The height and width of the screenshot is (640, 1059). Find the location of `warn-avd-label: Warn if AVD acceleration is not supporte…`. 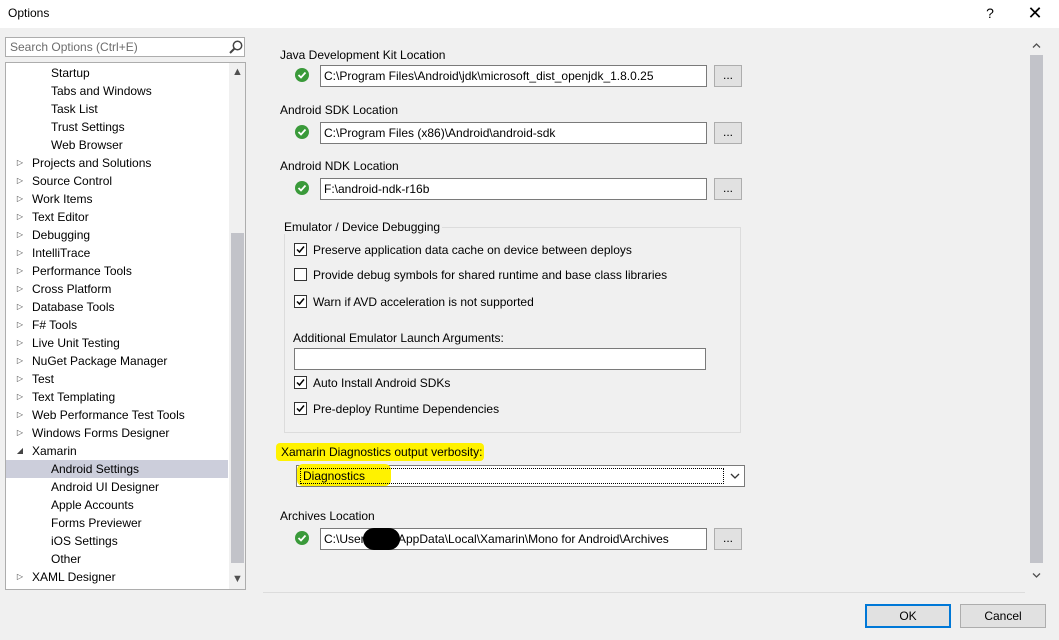

warn-avd-label: Warn if AVD acceleration is not supporte… is located at coordinates (423, 302).